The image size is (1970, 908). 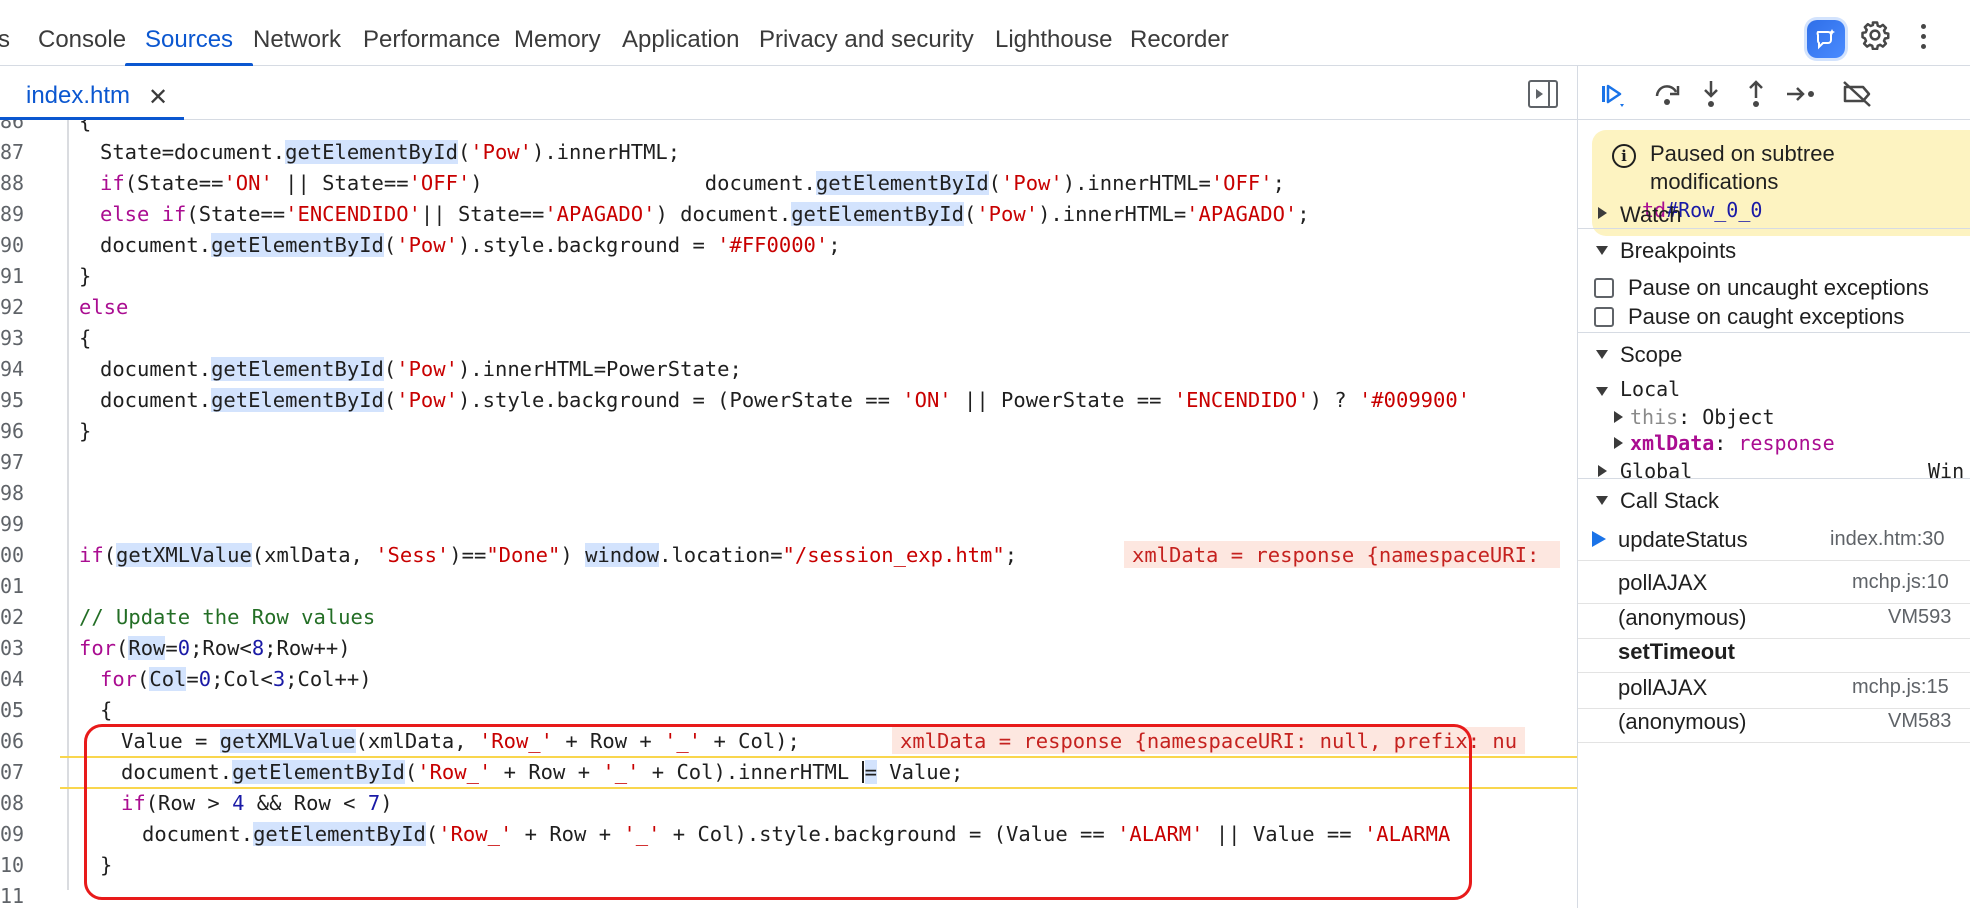 I want to click on code-line: 05 {, so click(x=788, y=710).